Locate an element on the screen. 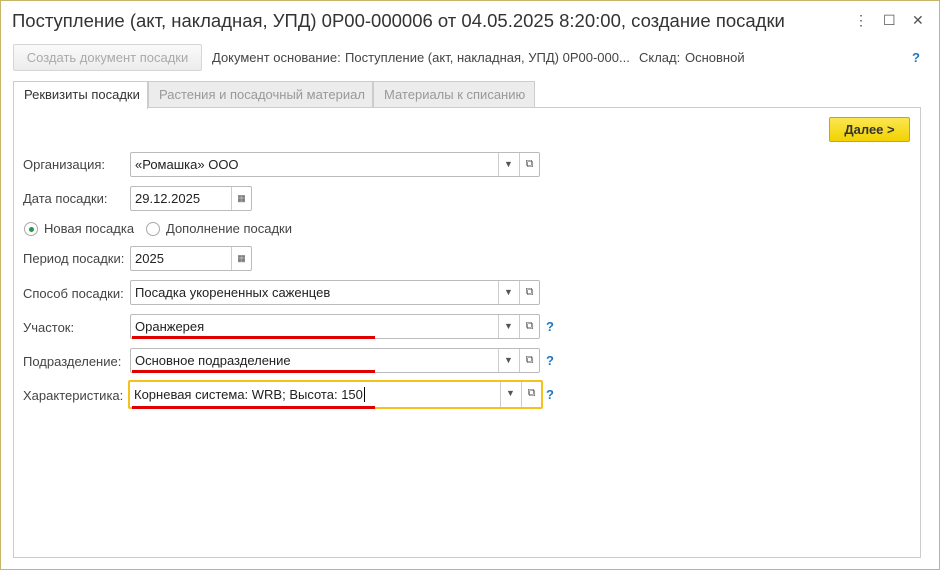  method-label: Способ посадки: is located at coordinates (73, 293).